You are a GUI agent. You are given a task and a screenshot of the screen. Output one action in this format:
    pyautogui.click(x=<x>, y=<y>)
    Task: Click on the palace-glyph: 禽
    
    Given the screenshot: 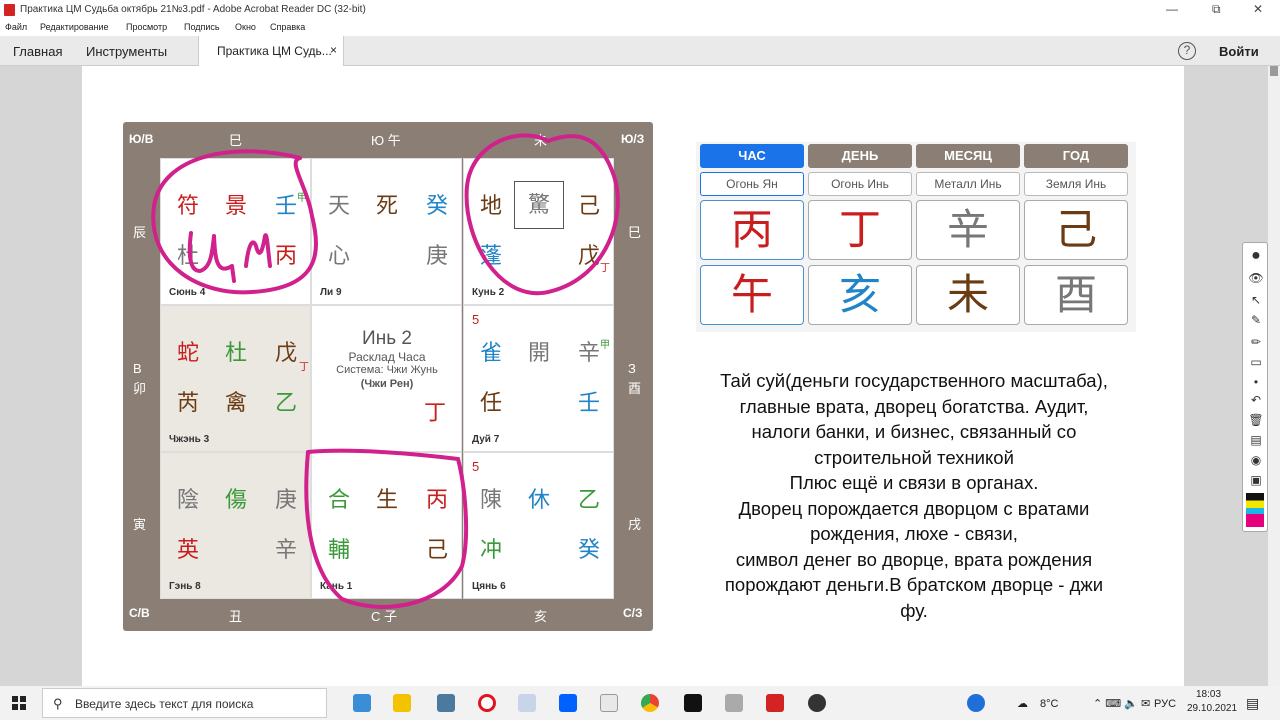 What is the action you would take?
    pyautogui.click(x=235, y=402)
    